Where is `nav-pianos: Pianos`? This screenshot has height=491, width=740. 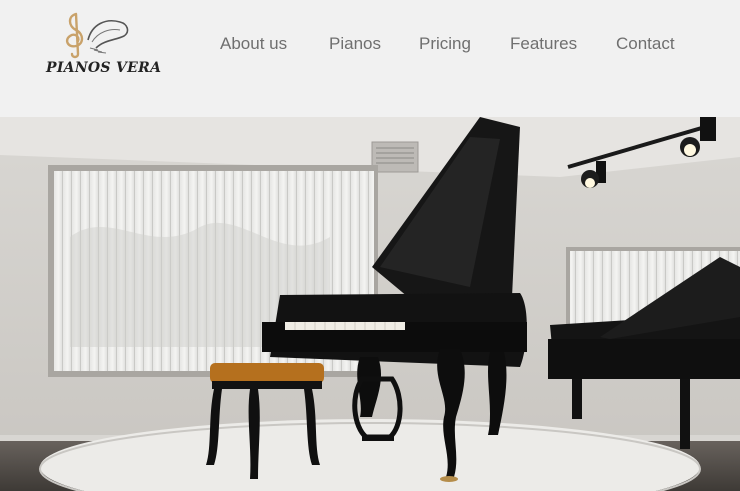
nav-pianos: Pianos is located at coordinates (355, 44).